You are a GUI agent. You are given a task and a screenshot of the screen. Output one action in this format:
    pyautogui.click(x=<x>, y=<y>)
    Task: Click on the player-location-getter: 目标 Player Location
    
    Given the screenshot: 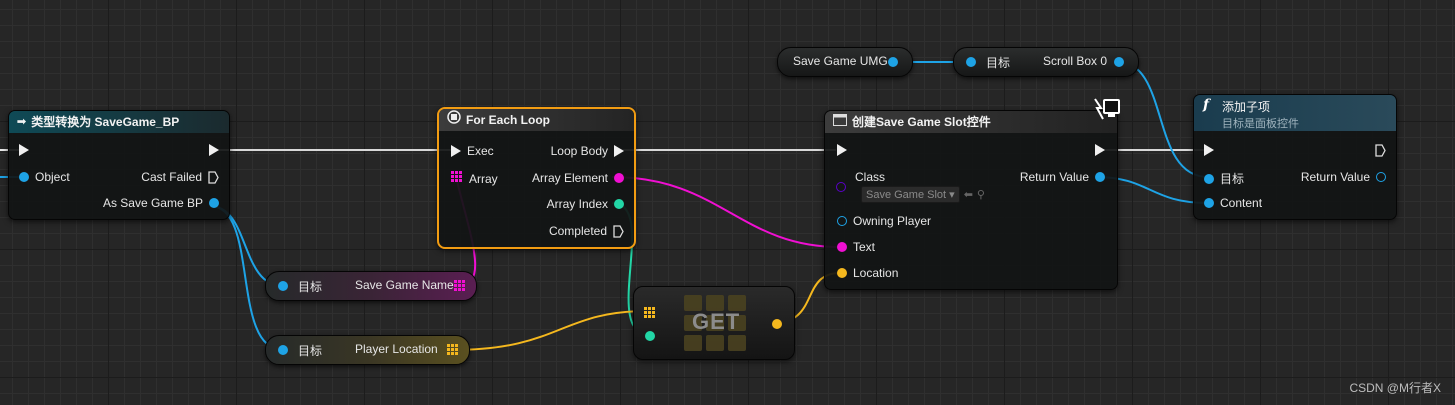 What is the action you would take?
    pyautogui.click(x=367, y=350)
    